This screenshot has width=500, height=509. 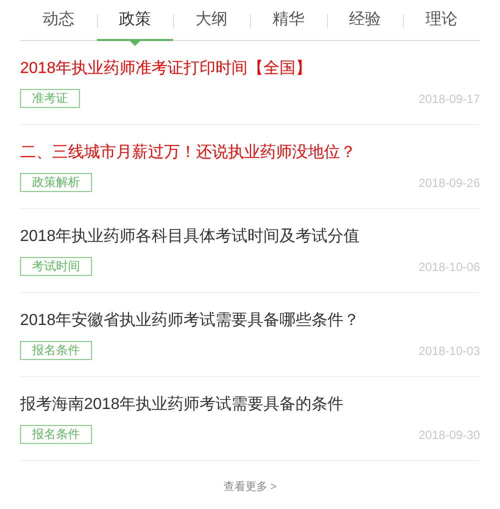 I want to click on tab: 大纲, so click(x=211, y=20).